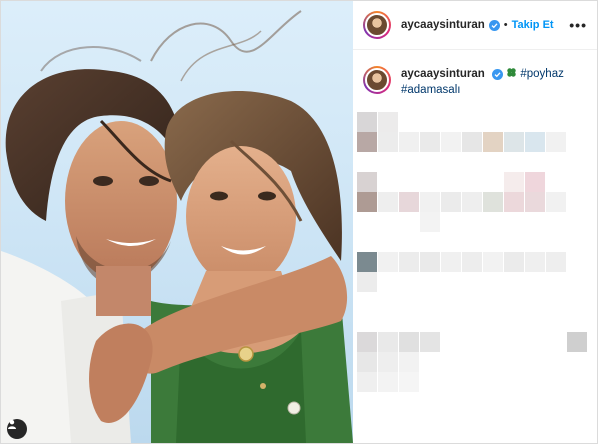 The image size is (598, 444). What do you see at coordinates (443, 25) in the screenshot?
I see `header-username: aycaaysinturan` at bounding box center [443, 25].